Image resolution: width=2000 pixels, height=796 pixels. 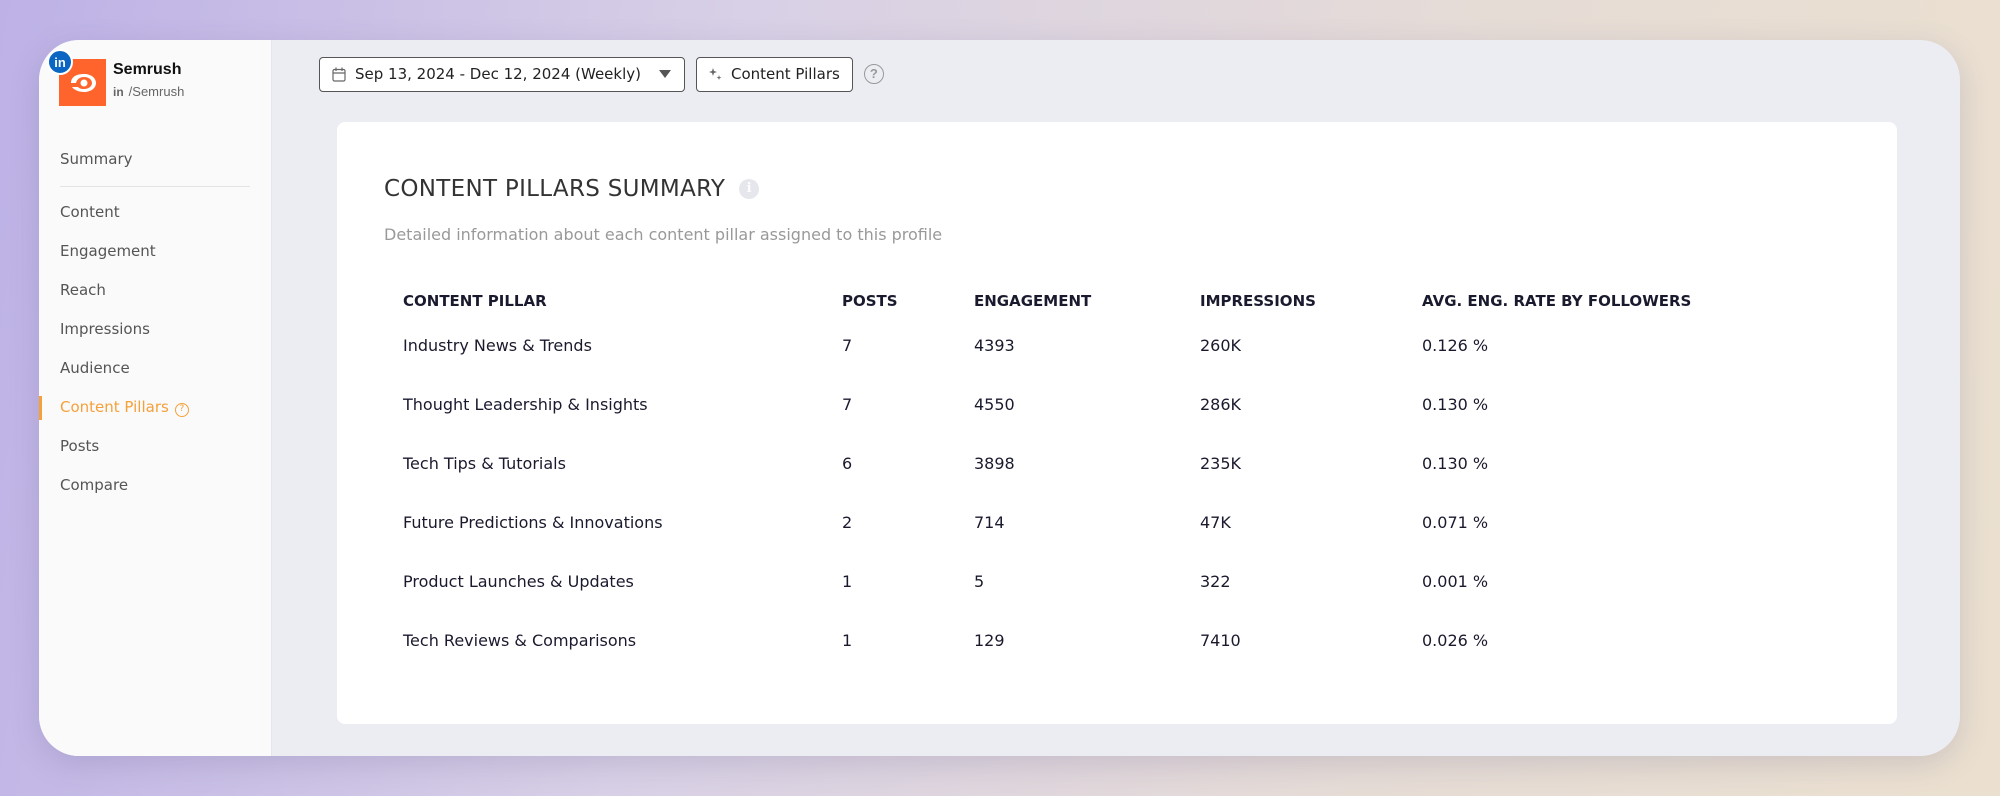 I want to click on cell-engagement: 4393, so click(x=994, y=345).